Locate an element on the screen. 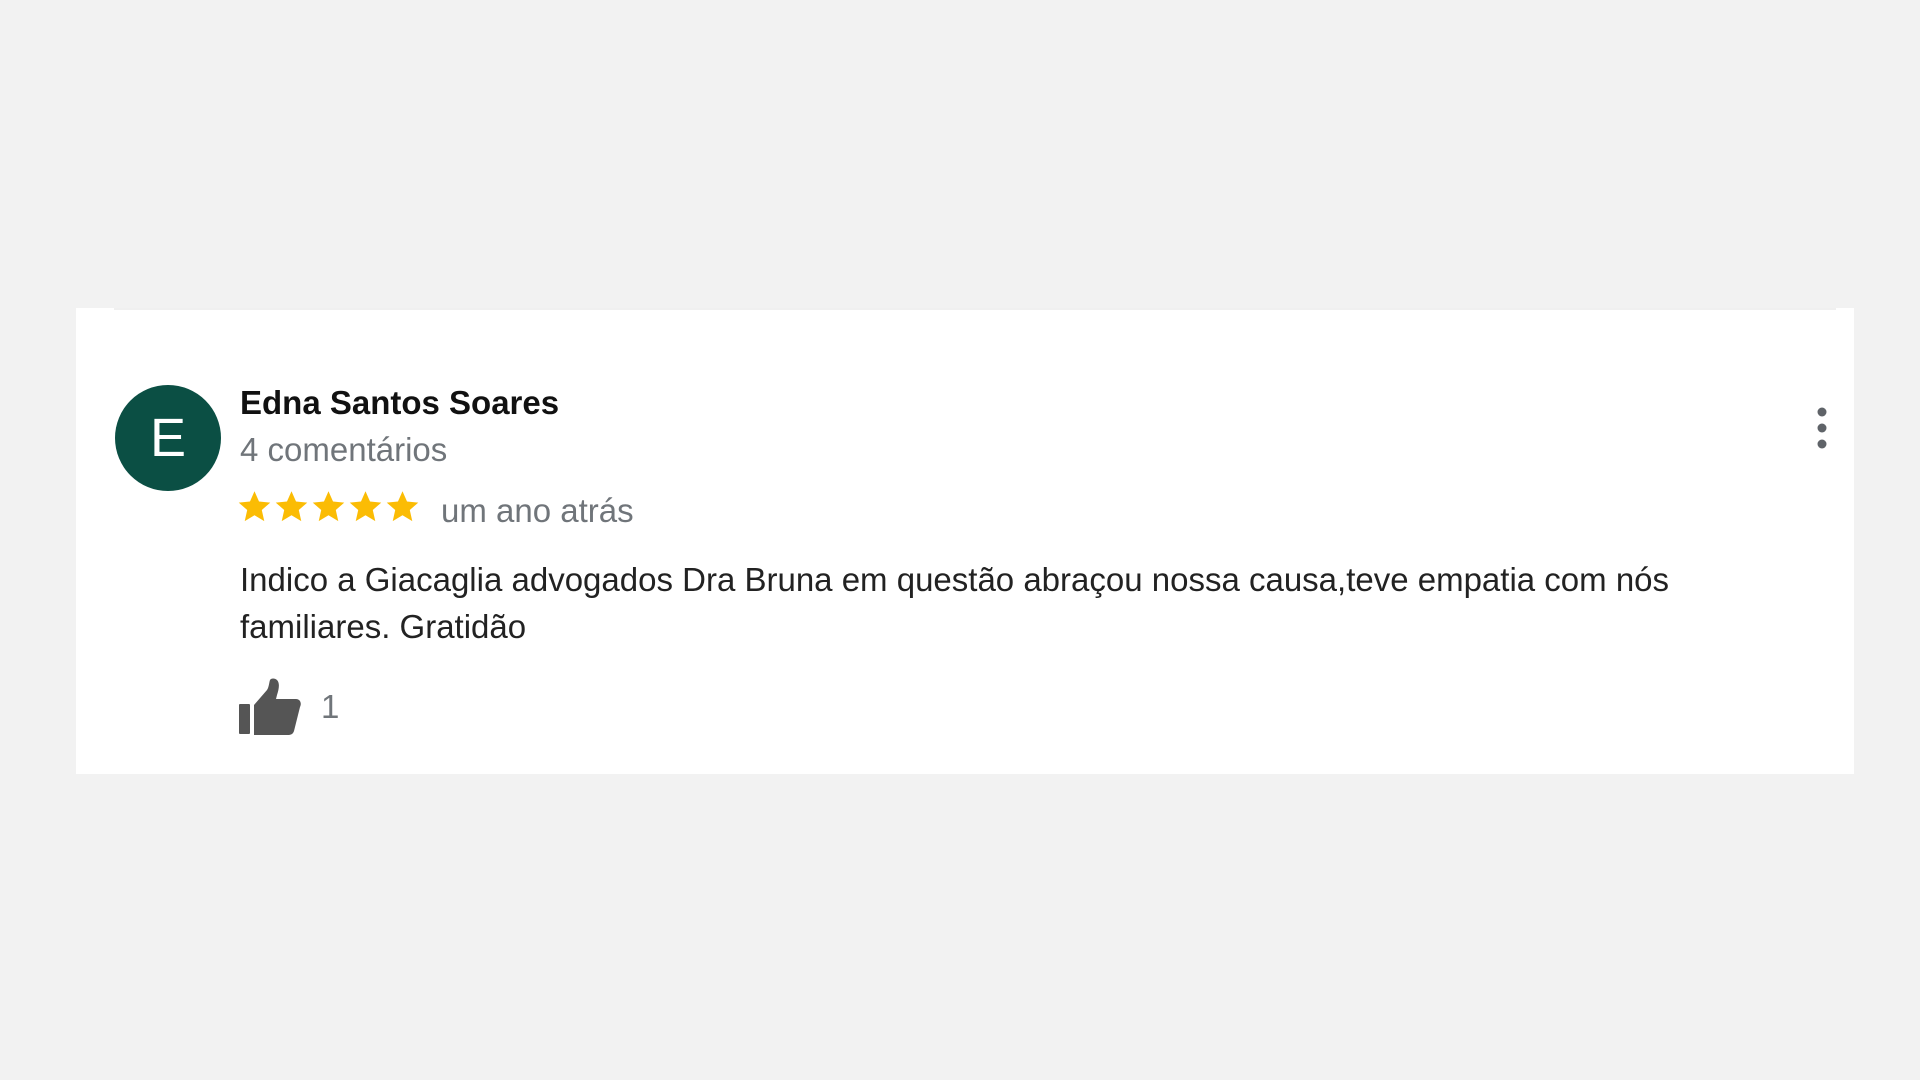 Image resolution: width=1920 pixels, height=1080 pixels. review-date: um ano atrás is located at coordinates (537, 510).